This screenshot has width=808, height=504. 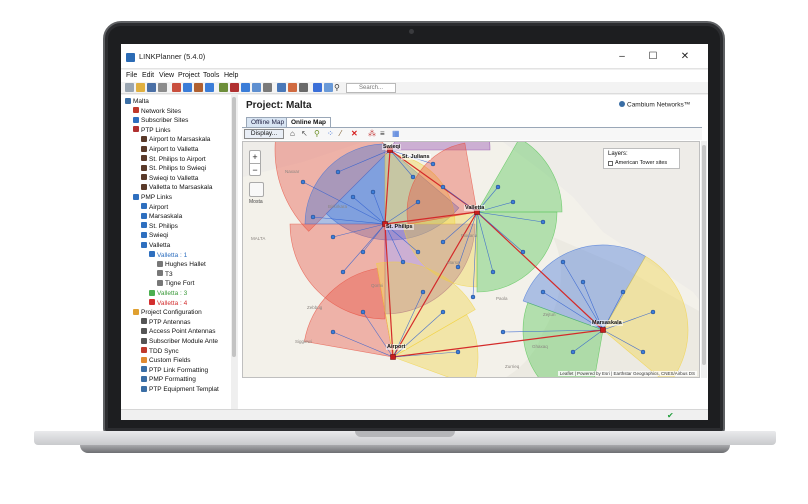 What do you see at coordinates (610, 163) in the screenshot?
I see `layer-checkbox` at bounding box center [610, 163].